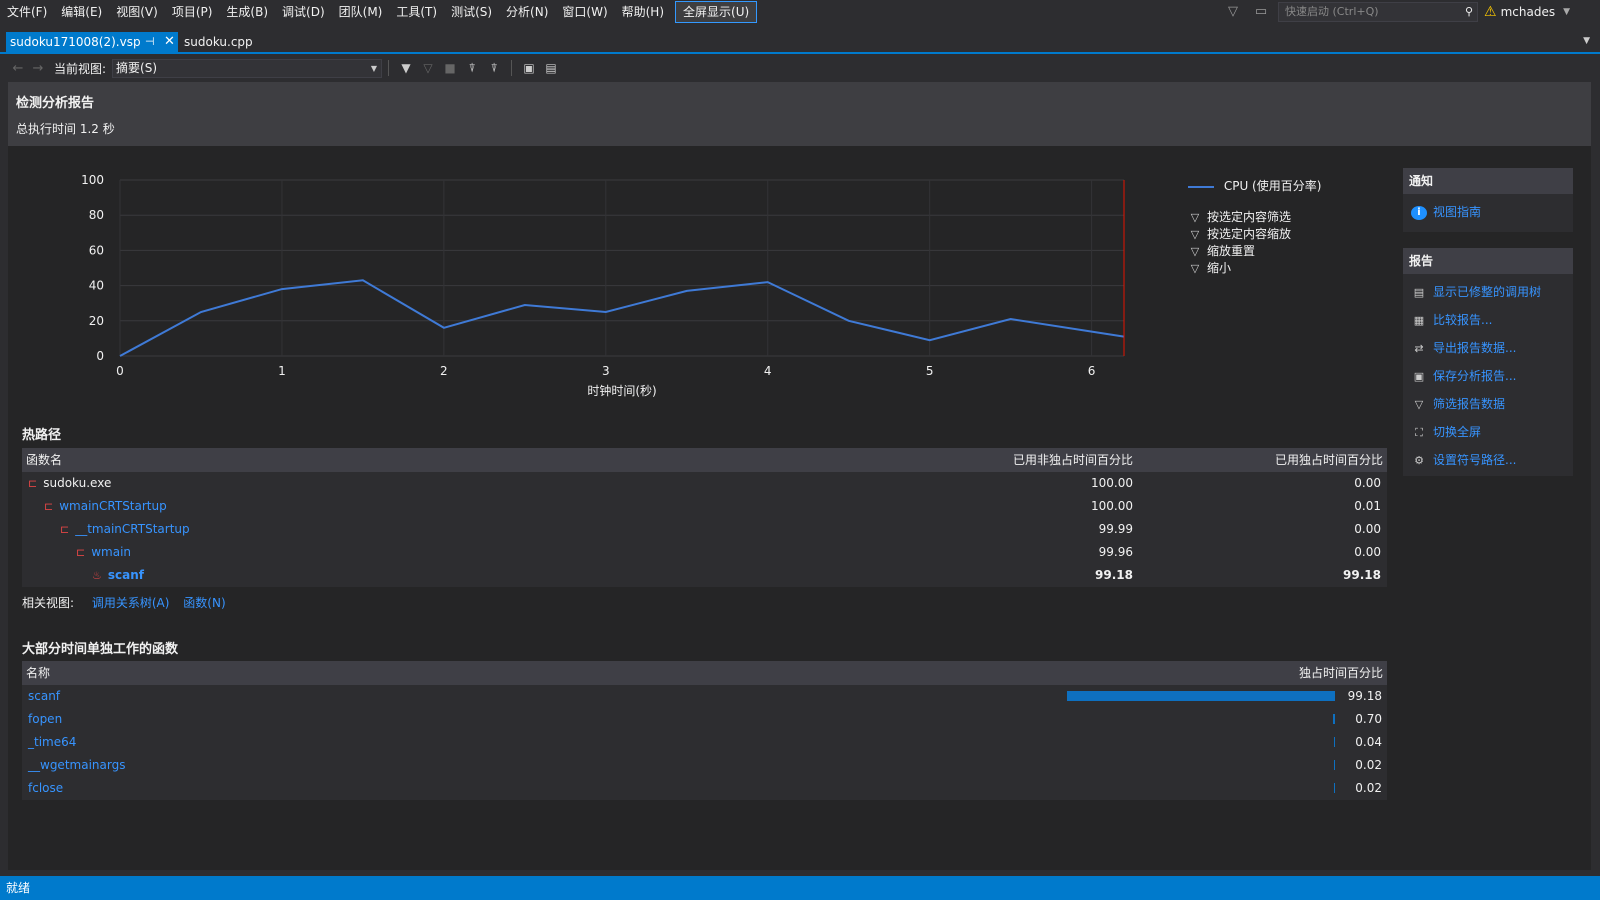 The height and width of the screenshot is (900, 1600). Describe the element at coordinates (704, 765) in the screenshot. I see `solo-function-row: __wgetmainargs 0.02` at that location.